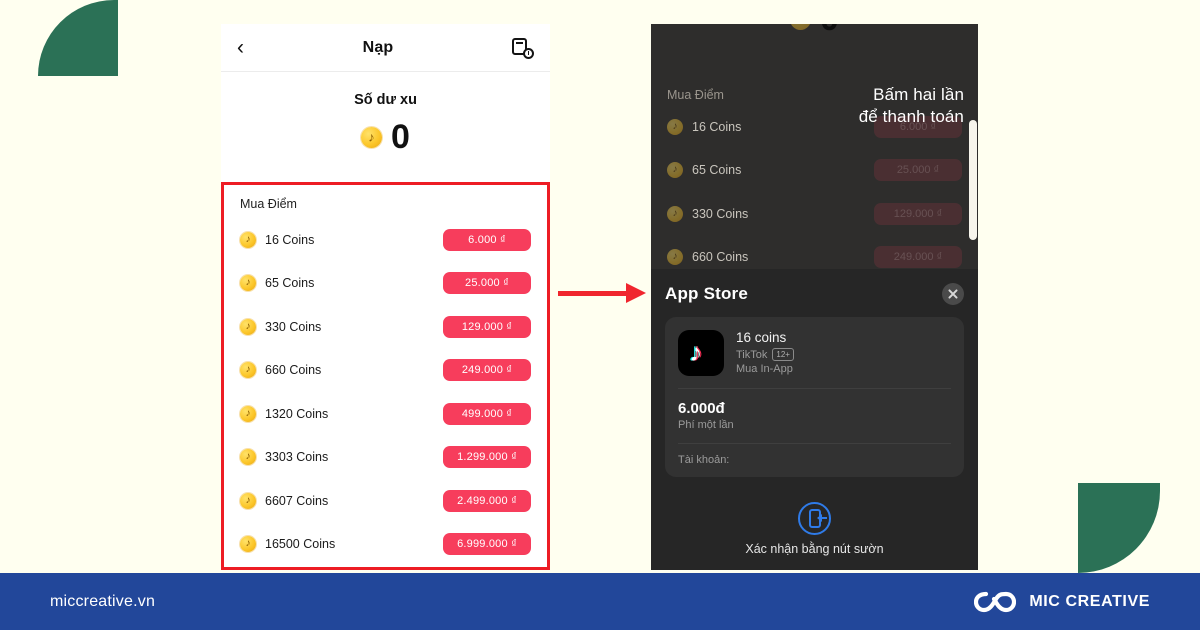 Image resolution: width=1200 pixels, height=630 pixels. What do you see at coordinates (522, 48) in the screenshot?
I see `transaction-history-icon` at bounding box center [522, 48].